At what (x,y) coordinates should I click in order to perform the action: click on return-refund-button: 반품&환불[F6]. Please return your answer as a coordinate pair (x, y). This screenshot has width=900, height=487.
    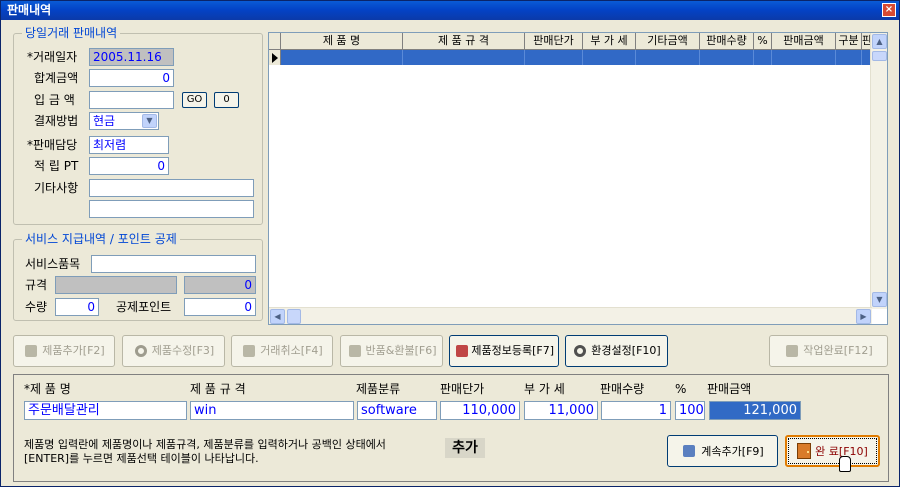
    Looking at the image, I should click on (391, 351).